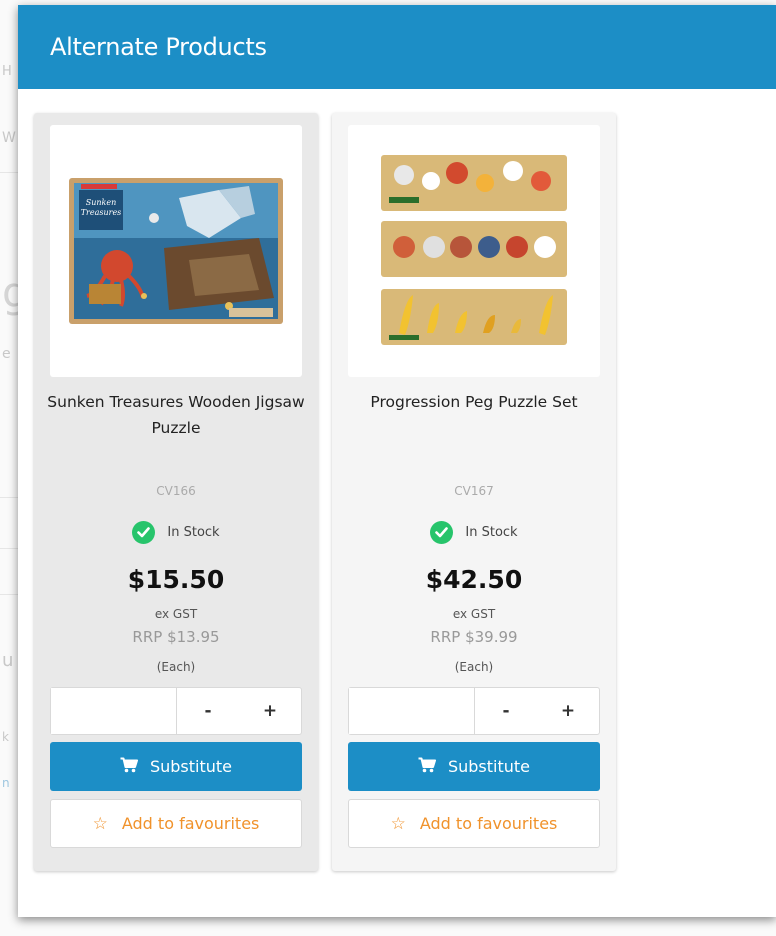  I want to click on peg-puzzle-image, so click(474, 250).